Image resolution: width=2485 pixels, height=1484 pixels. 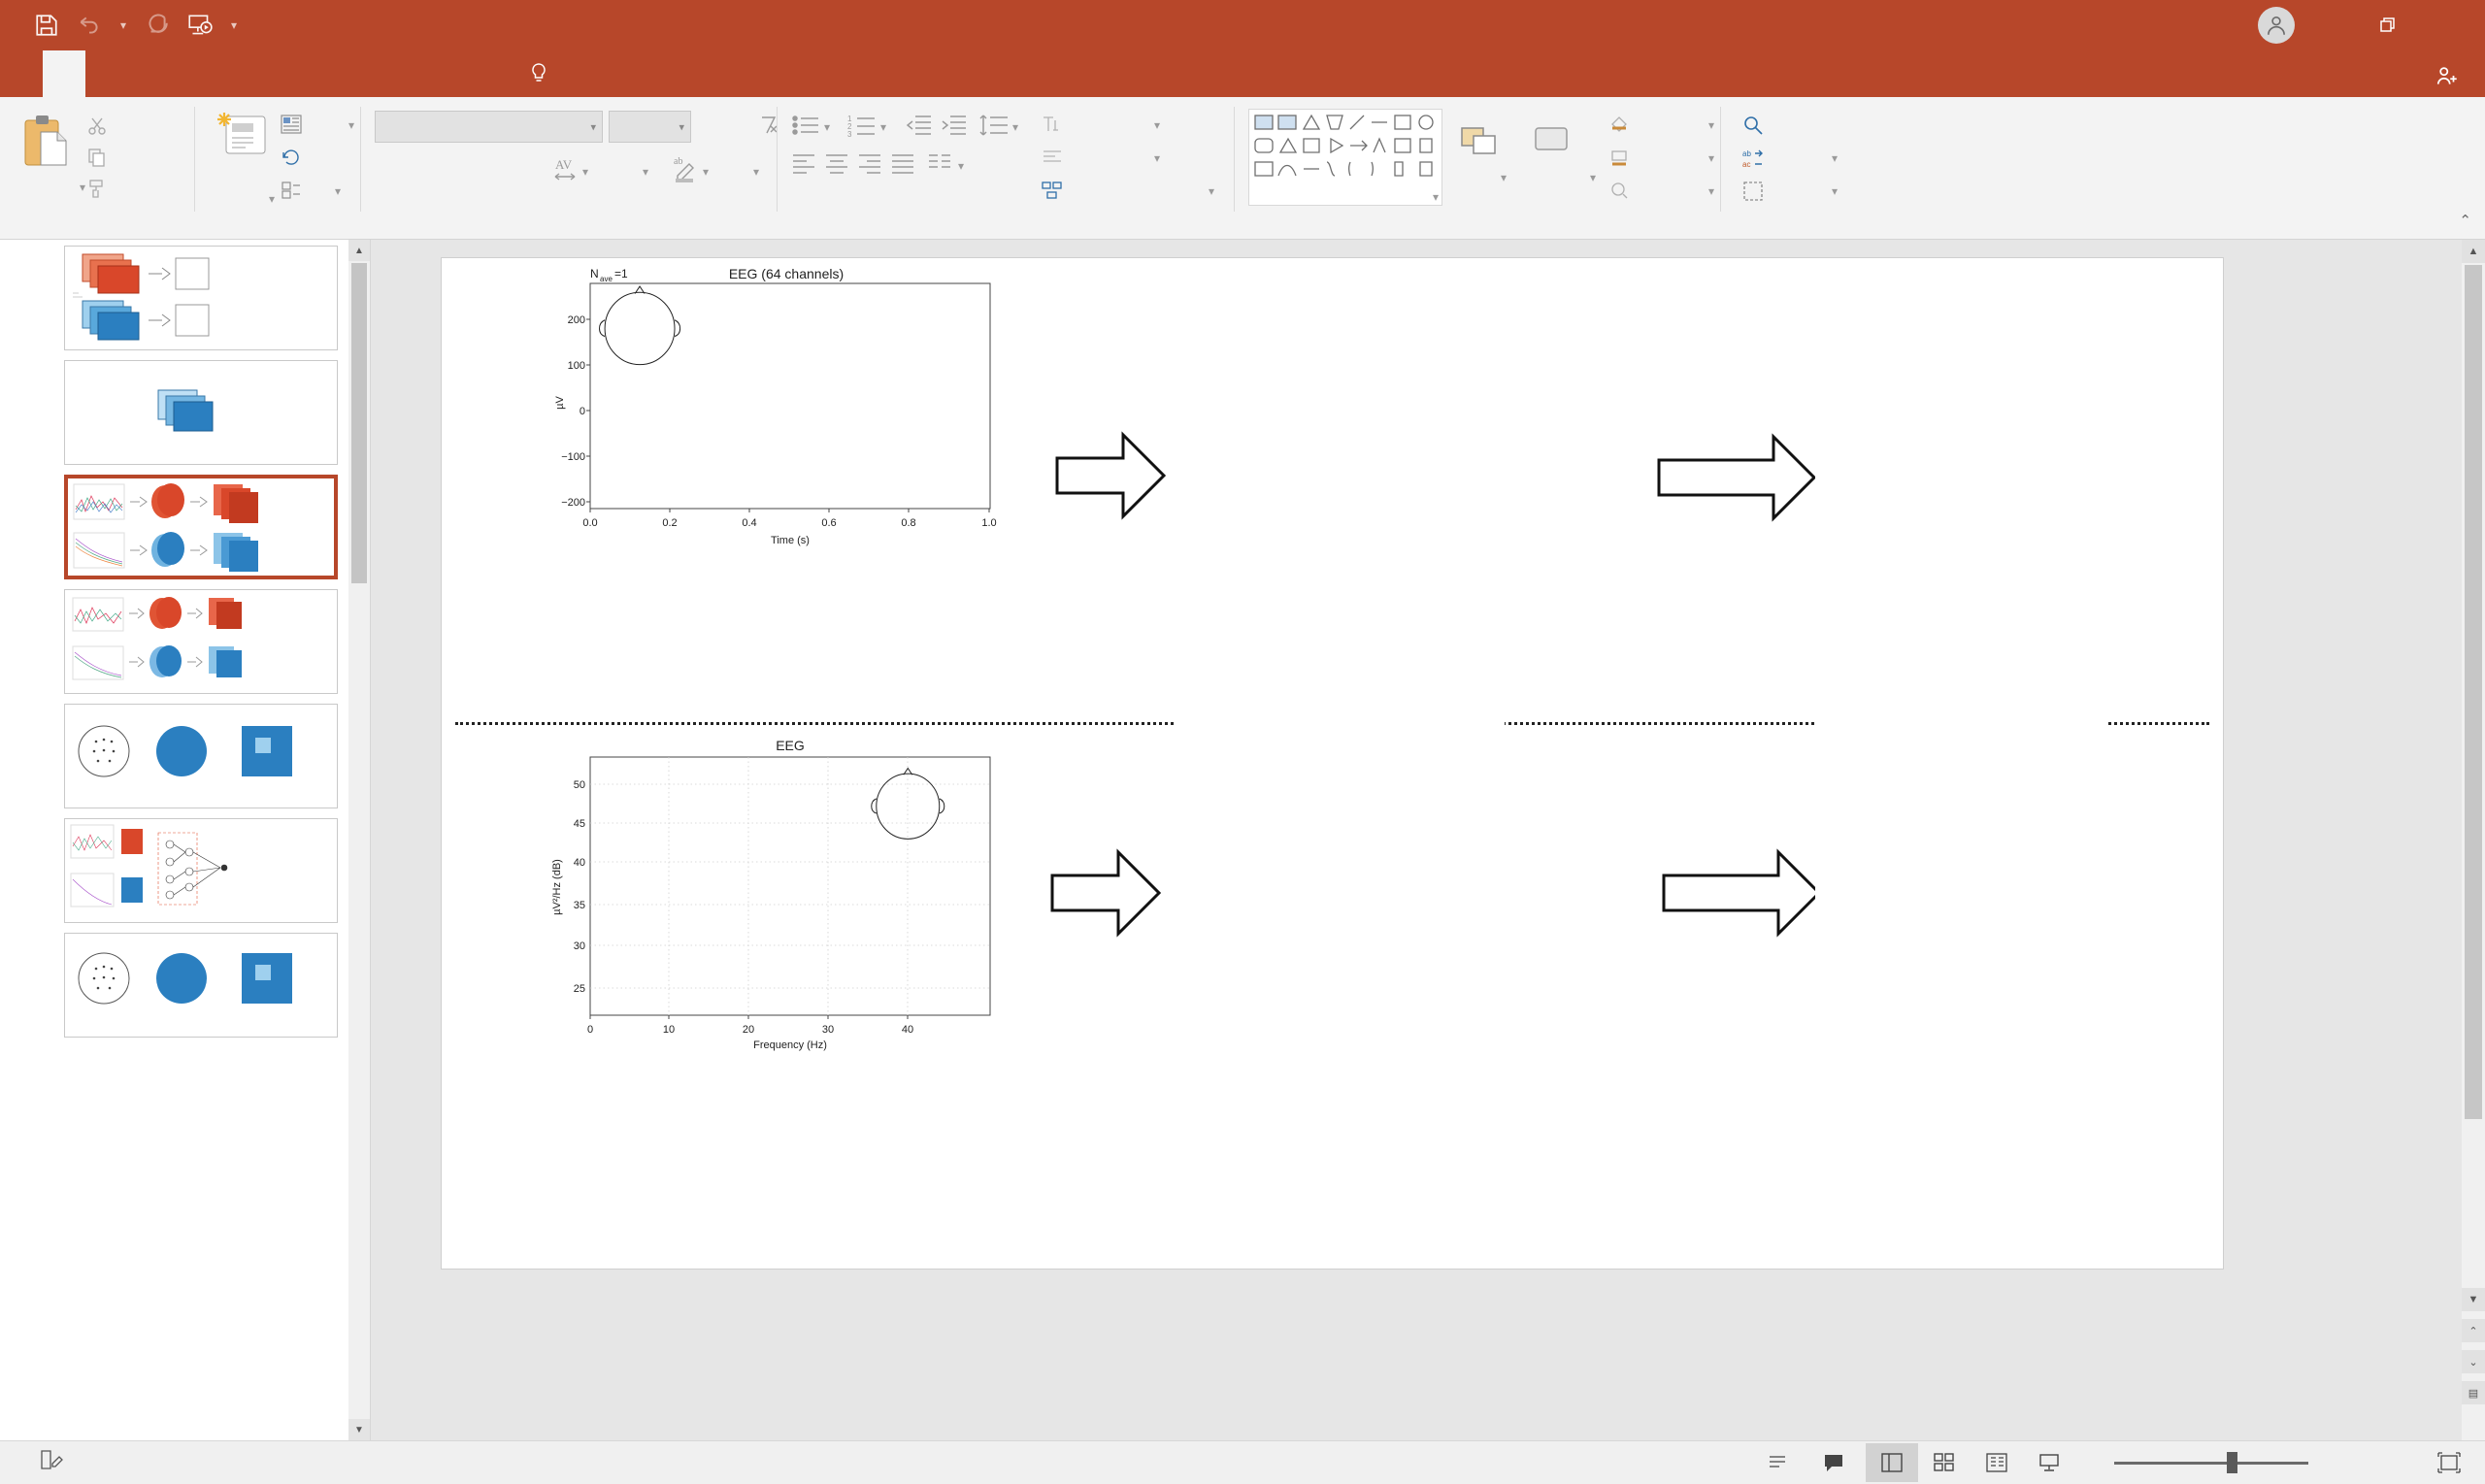 What do you see at coordinates (1835, 191) in the screenshot?
I see `select-chevron-down-icon: ▾` at bounding box center [1835, 191].